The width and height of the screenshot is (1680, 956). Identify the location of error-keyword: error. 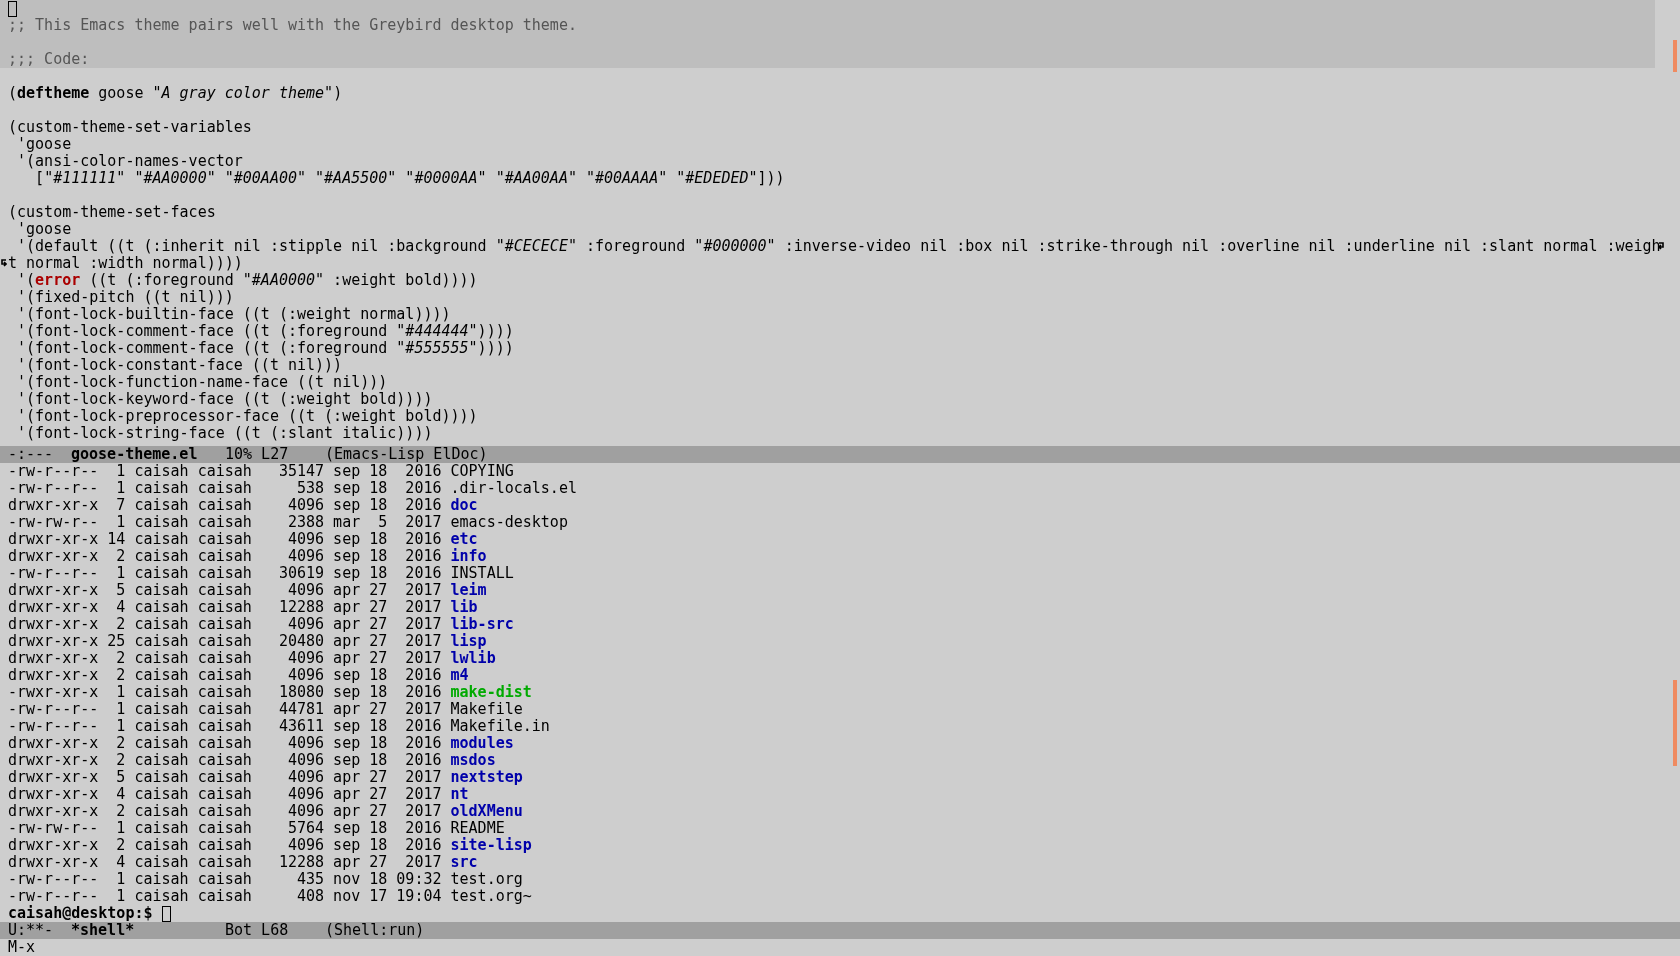
(58, 280).